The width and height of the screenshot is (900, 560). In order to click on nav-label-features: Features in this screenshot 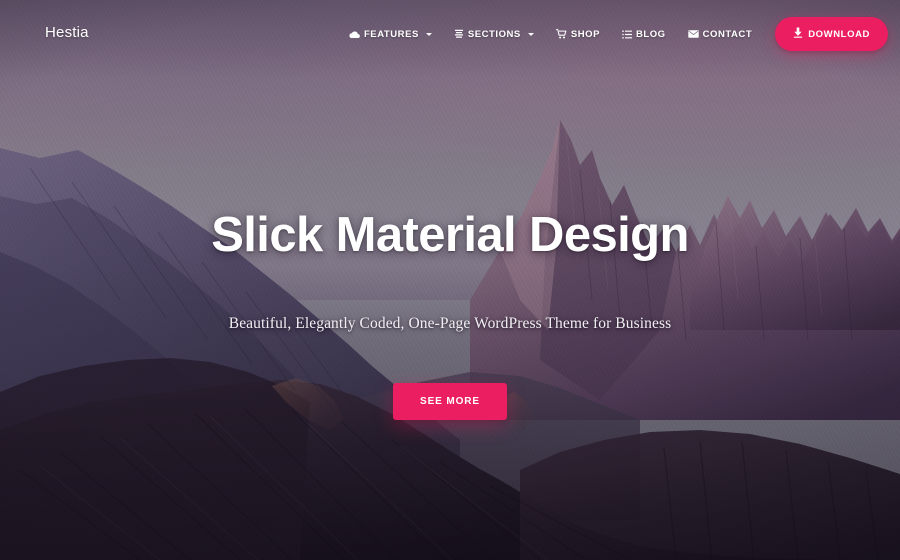, I will do `click(391, 34)`.